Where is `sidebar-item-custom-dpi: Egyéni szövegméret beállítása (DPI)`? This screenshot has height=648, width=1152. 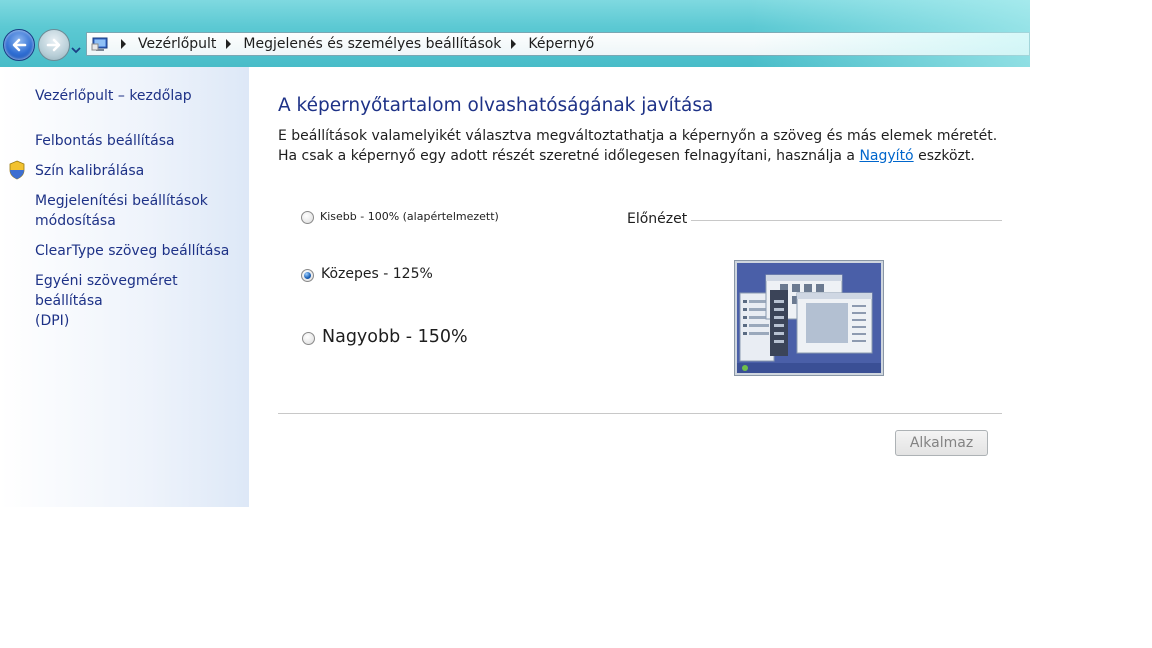
sidebar-item-custom-dpi: Egyéni szövegméret beállítása (DPI) is located at coordinates (142, 301).